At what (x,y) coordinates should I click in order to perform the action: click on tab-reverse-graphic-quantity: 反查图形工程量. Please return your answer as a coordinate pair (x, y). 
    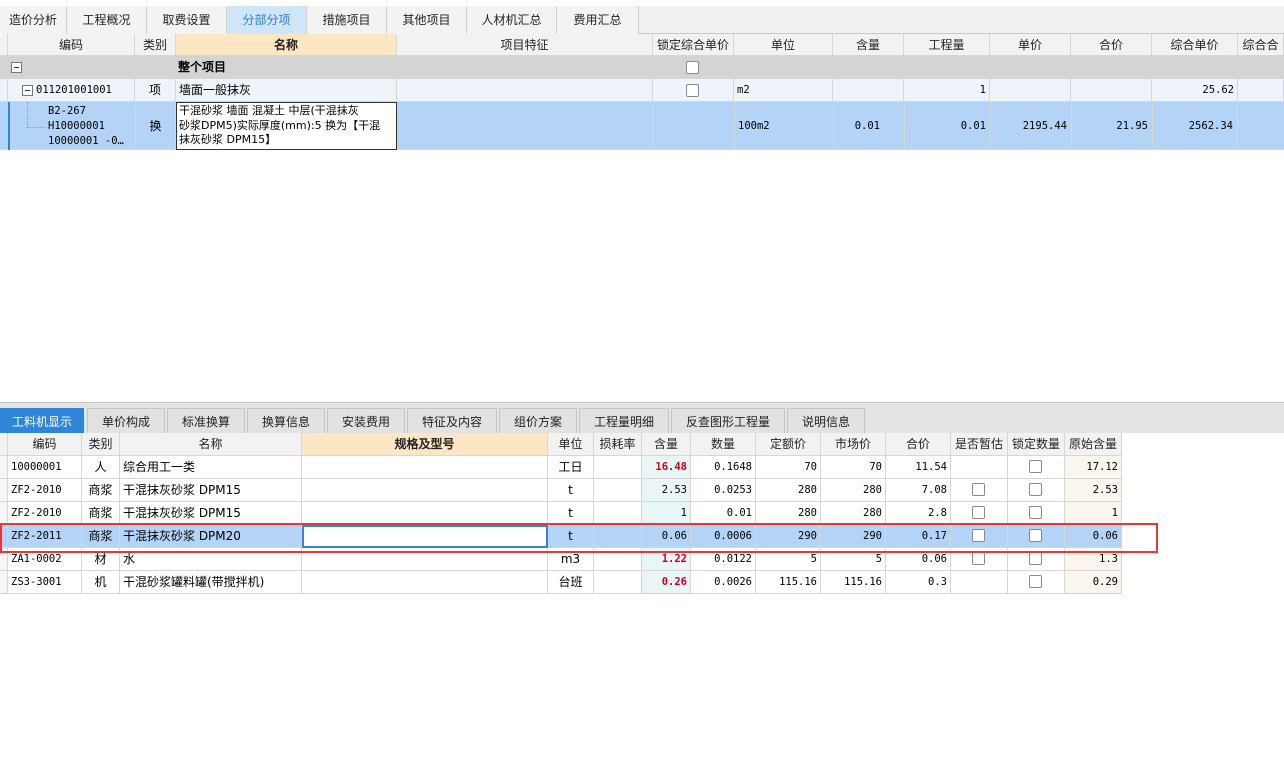
    Looking at the image, I should click on (728, 421).